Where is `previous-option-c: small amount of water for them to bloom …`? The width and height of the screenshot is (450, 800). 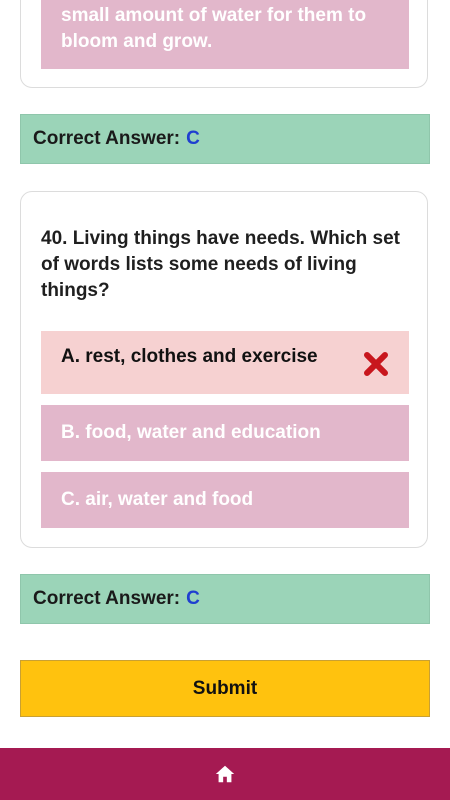 previous-option-c: small amount of water for them to bloom … is located at coordinates (225, 34).